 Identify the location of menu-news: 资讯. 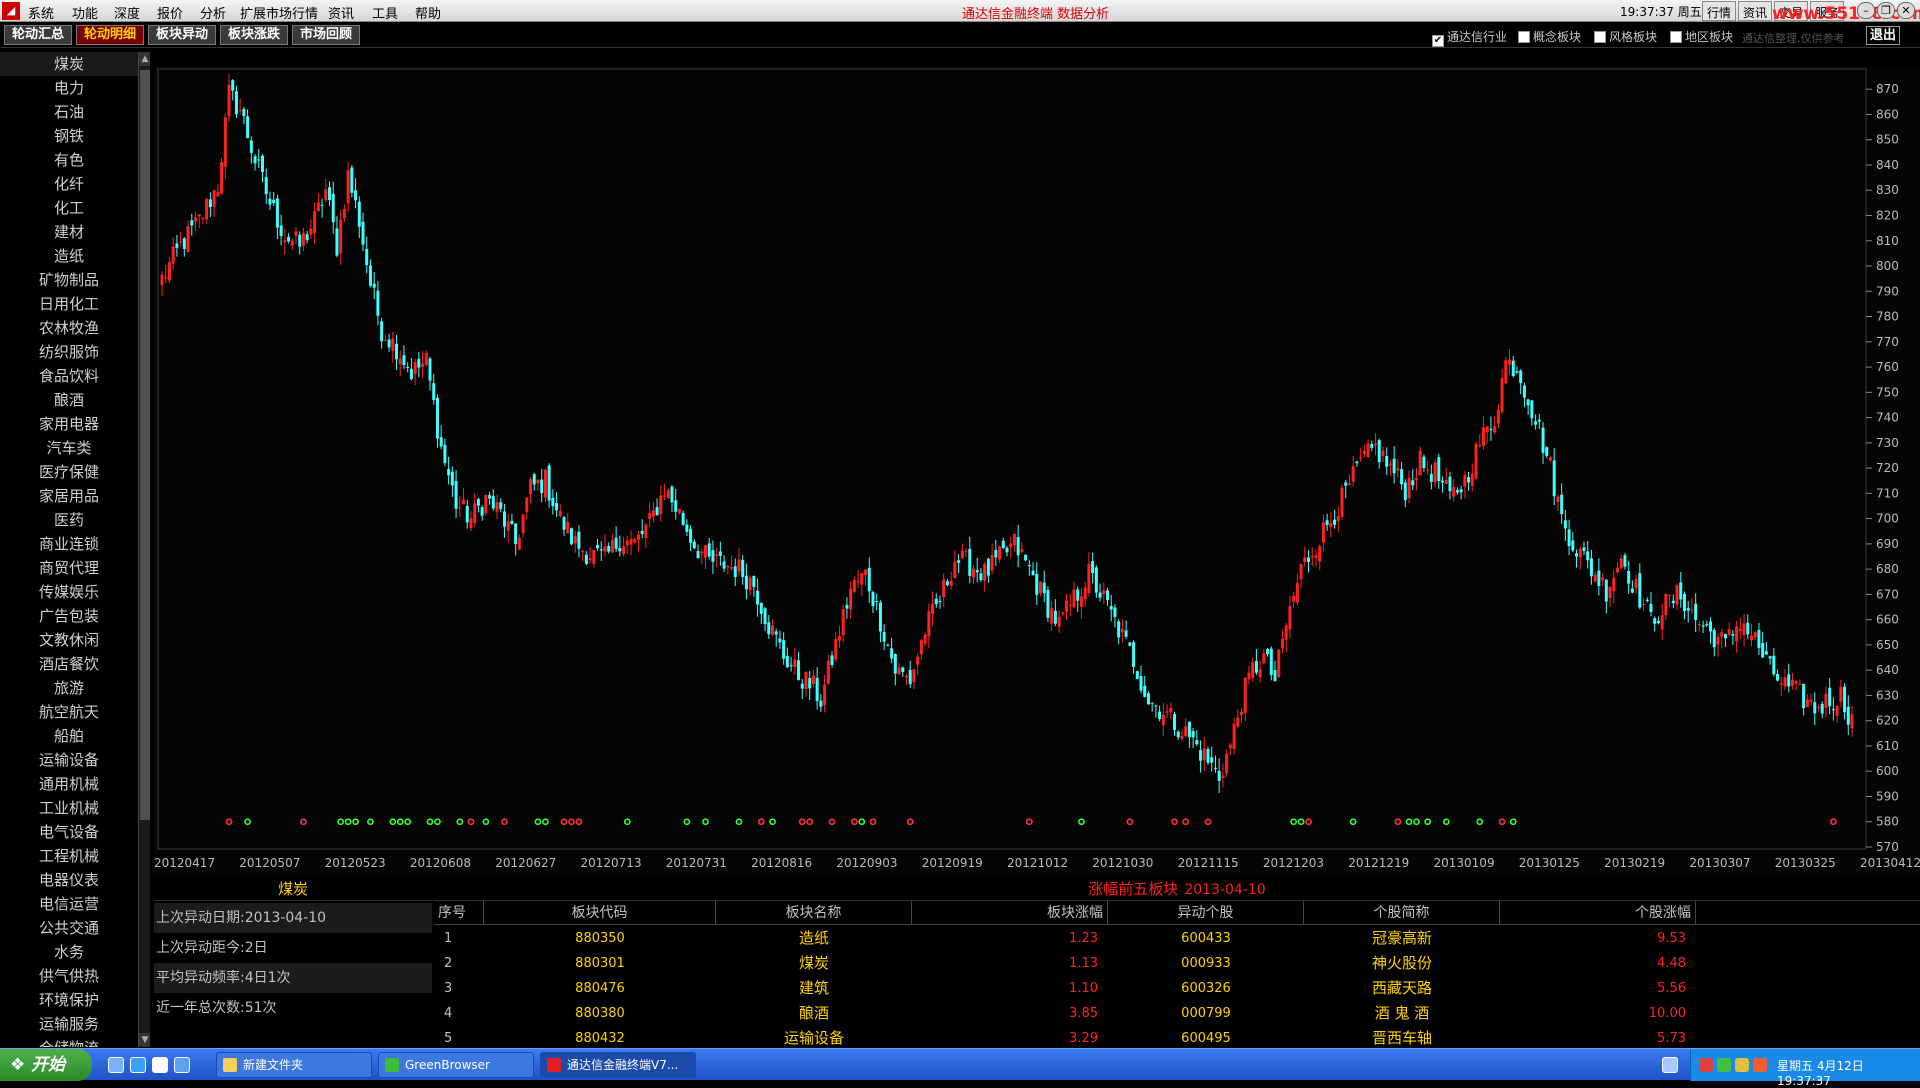
(341, 12).